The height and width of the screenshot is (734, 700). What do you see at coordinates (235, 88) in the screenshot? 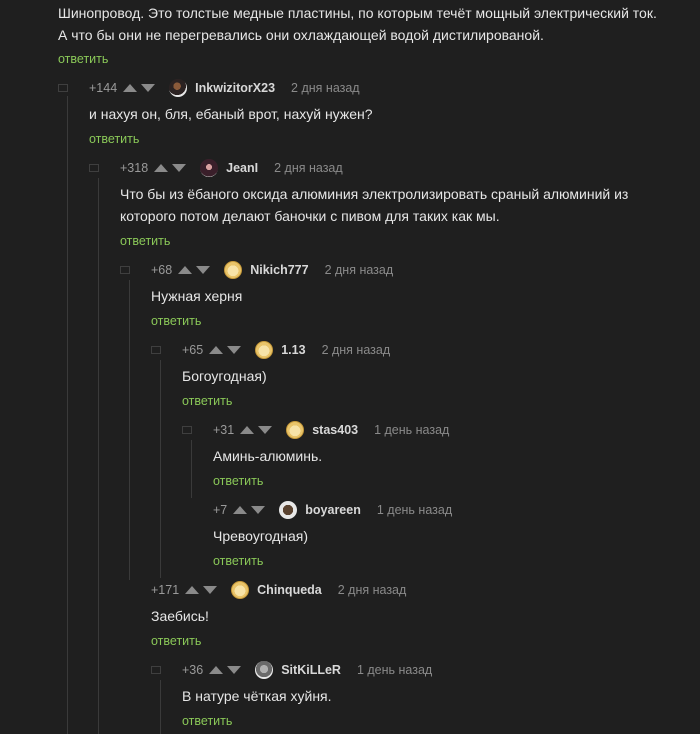
I see `comment-username: InkwizitorX23` at bounding box center [235, 88].